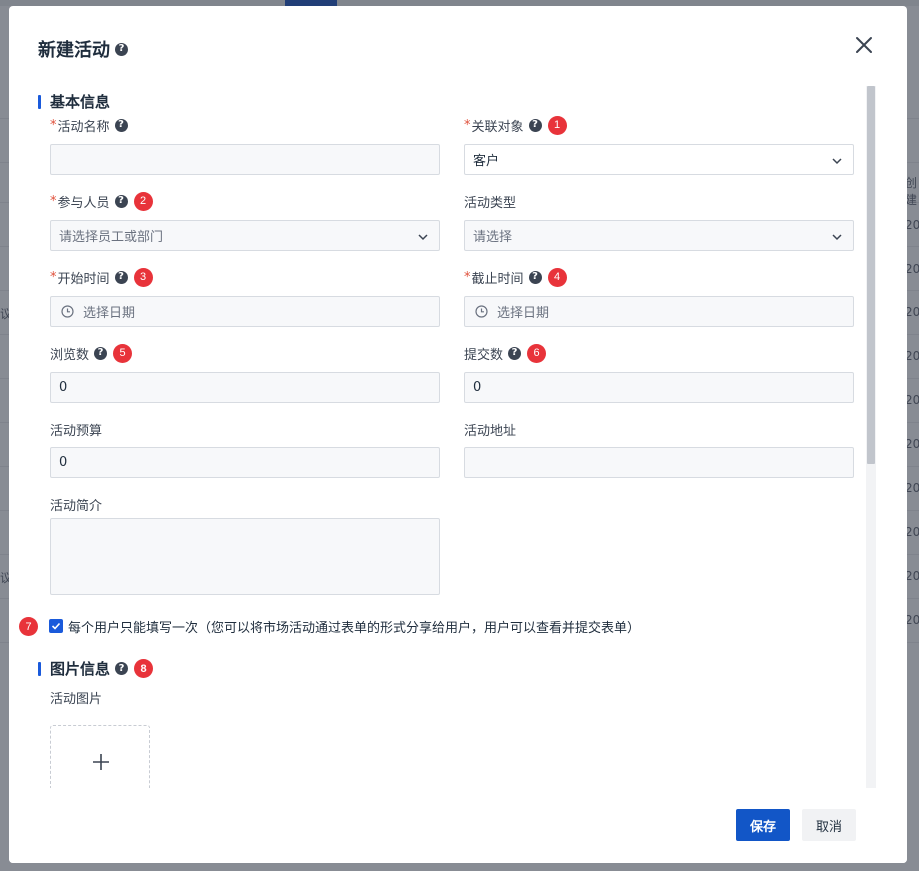  Describe the element at coordinates (515, 277) in the screenshot. I see `end-time-label: * 截止时间 ? 4` at that location.